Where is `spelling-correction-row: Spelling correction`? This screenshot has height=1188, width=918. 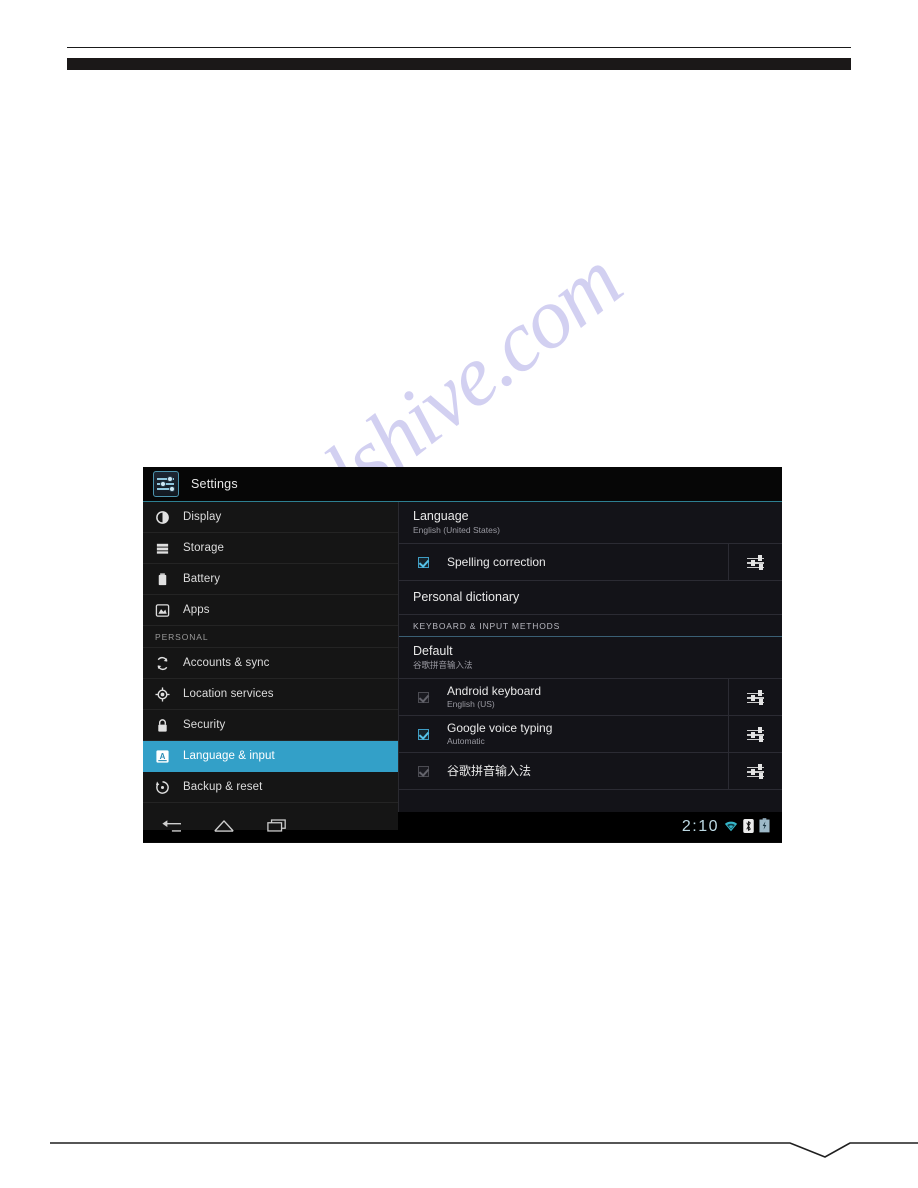
spelling-correction-row: Spelling correction is located at coordinates (590, 562).